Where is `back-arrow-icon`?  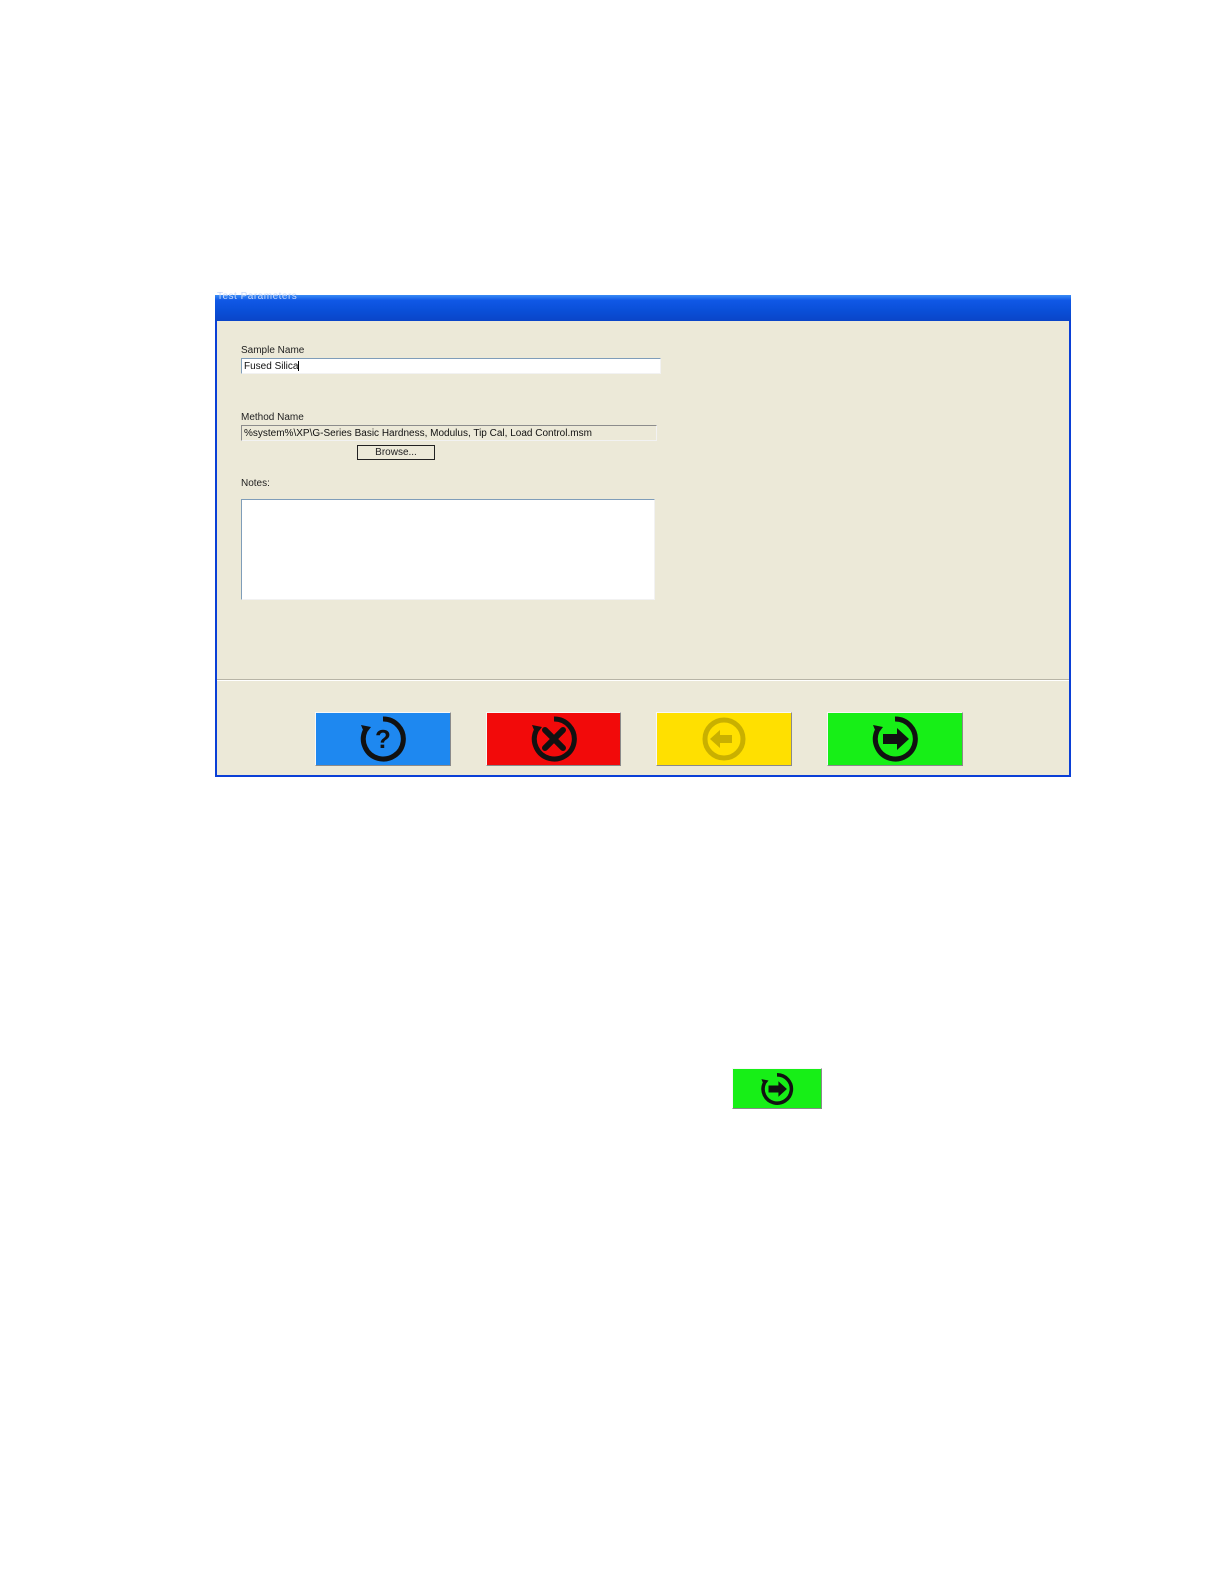
back-arrow-icon is located at coordinates (724, 739).